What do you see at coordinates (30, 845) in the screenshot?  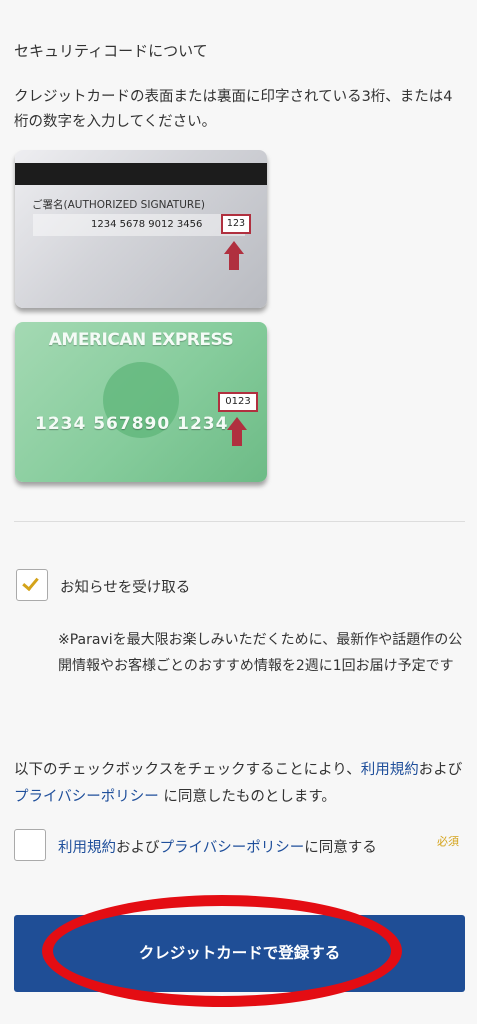 I see `terms-agree-checkbox` at bounding box center [30, 845].